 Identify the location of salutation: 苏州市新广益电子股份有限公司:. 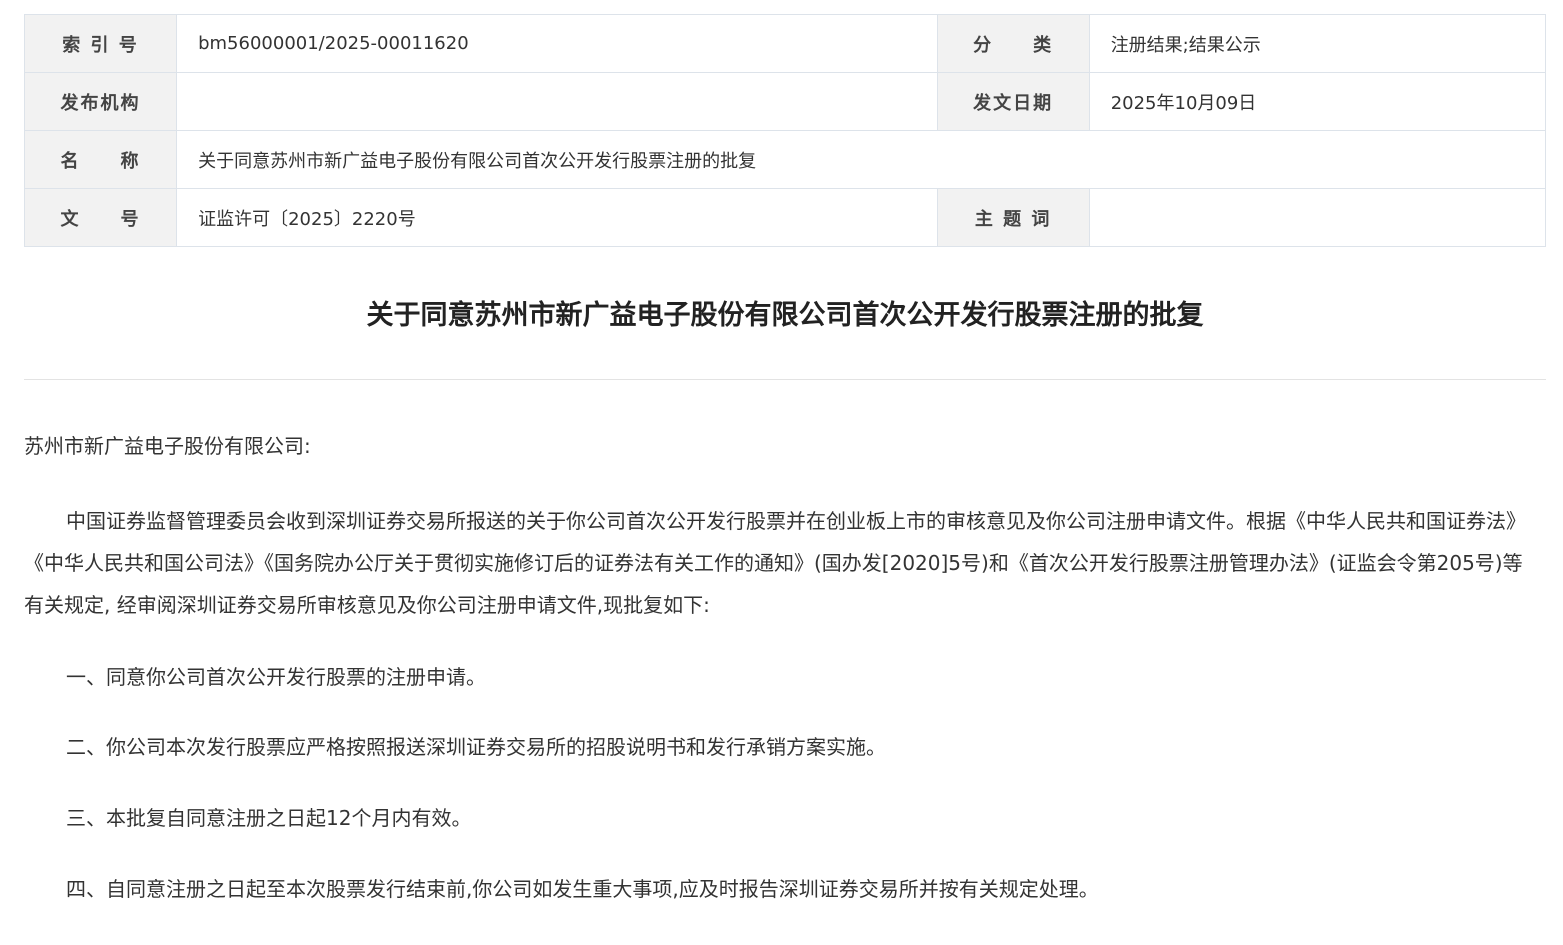
(167, 446).